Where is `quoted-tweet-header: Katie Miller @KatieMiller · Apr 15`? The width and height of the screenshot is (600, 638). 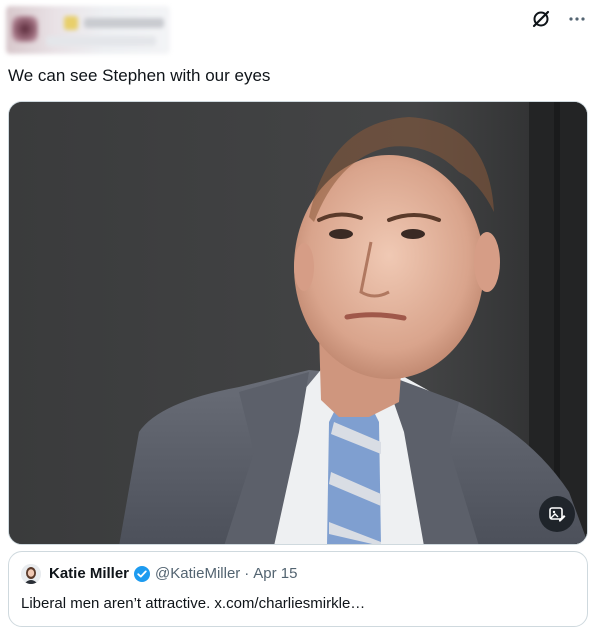
quoted-tweet-header: Katie Miller @KatieMiller · Apr 15 is located at coordinates (159, 574).